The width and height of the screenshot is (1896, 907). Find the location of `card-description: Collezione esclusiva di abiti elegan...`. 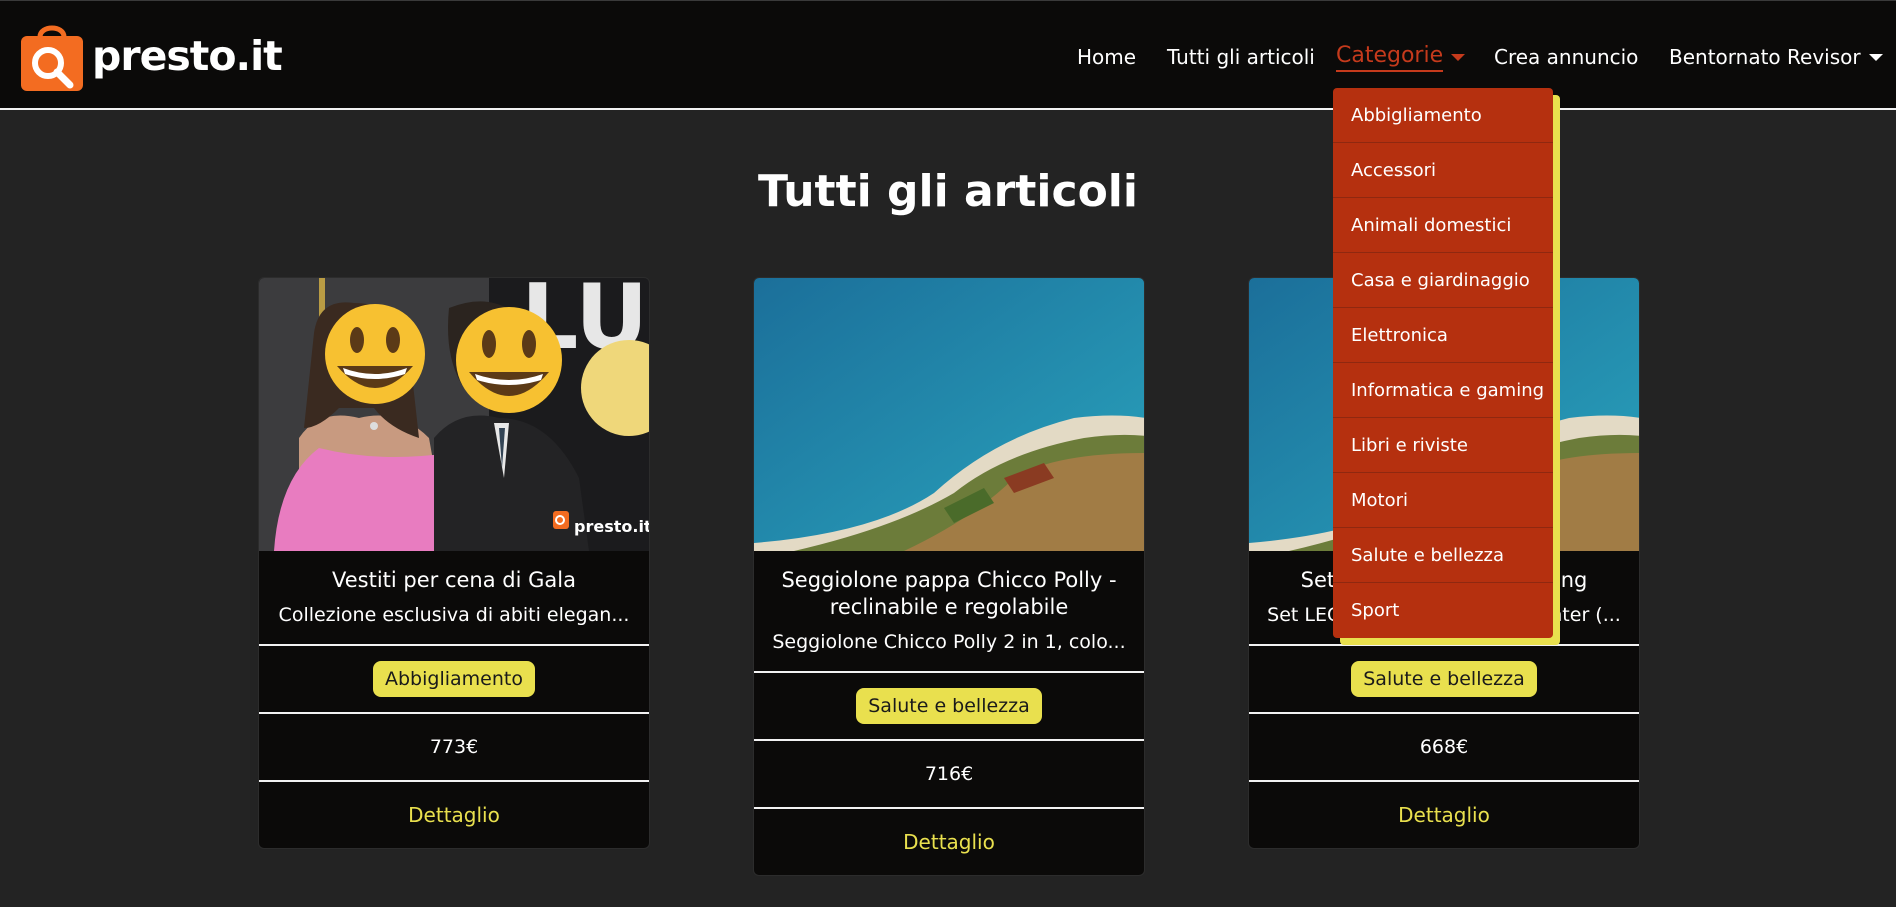

card-description: Collezione esclusiva di abiti elegan... is located at coordinates (454, 615).